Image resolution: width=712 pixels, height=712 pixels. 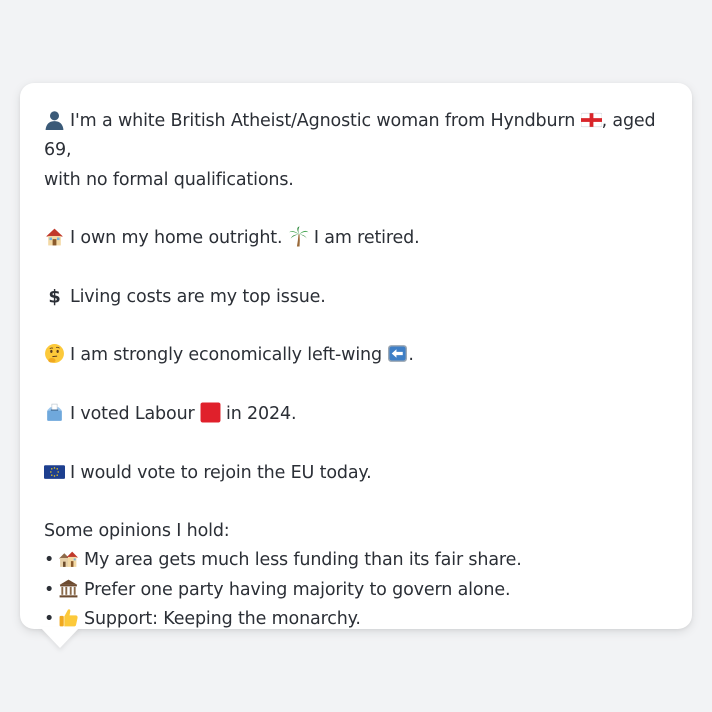 I want to click on home-line: I own my home outright. I am retired., so click(x=358, y=238).